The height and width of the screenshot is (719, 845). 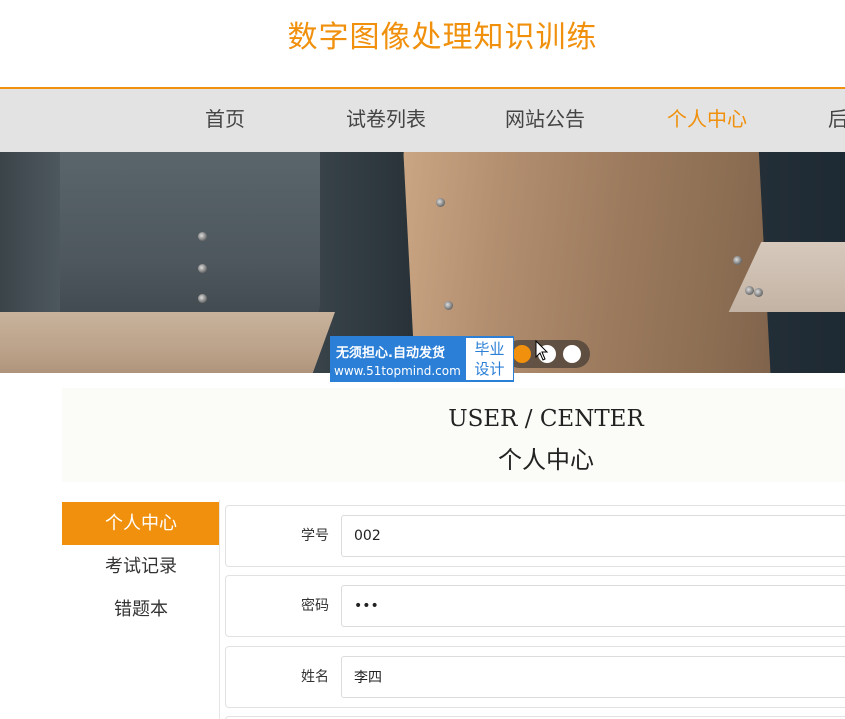 What do you see at coordinates (442, 37) in the screenshot?
I see `site-title: 数字图像处理知识训练` at bounding box center [442, 37].